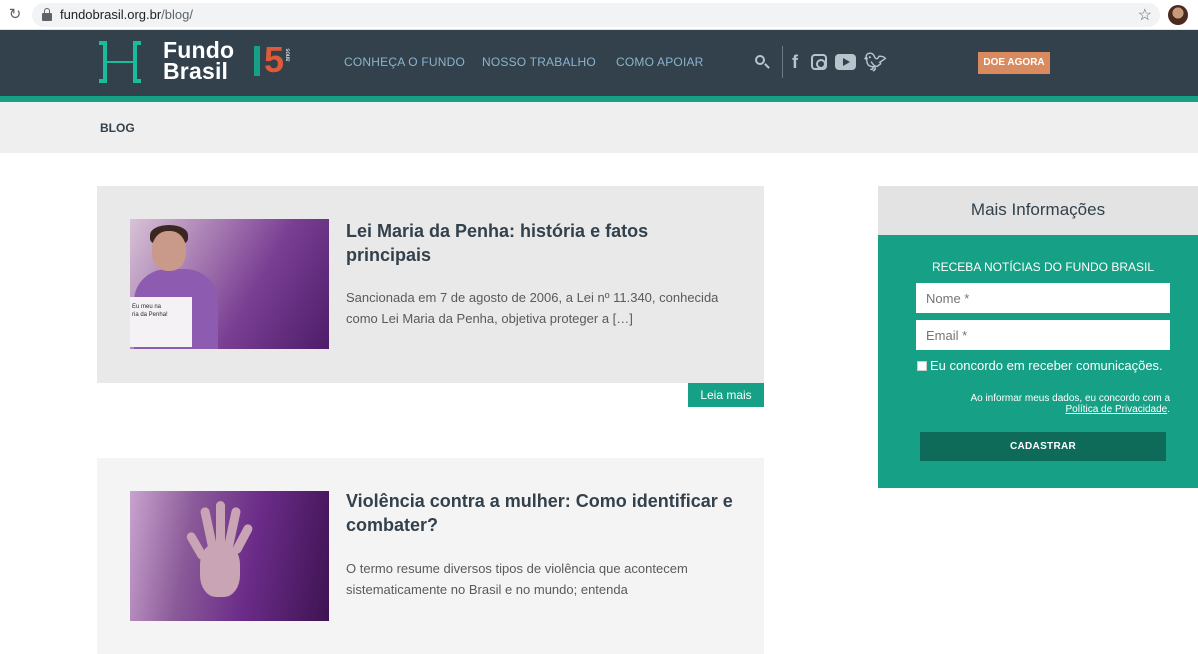  I want to click on instagram-icon, so click(819, 62).